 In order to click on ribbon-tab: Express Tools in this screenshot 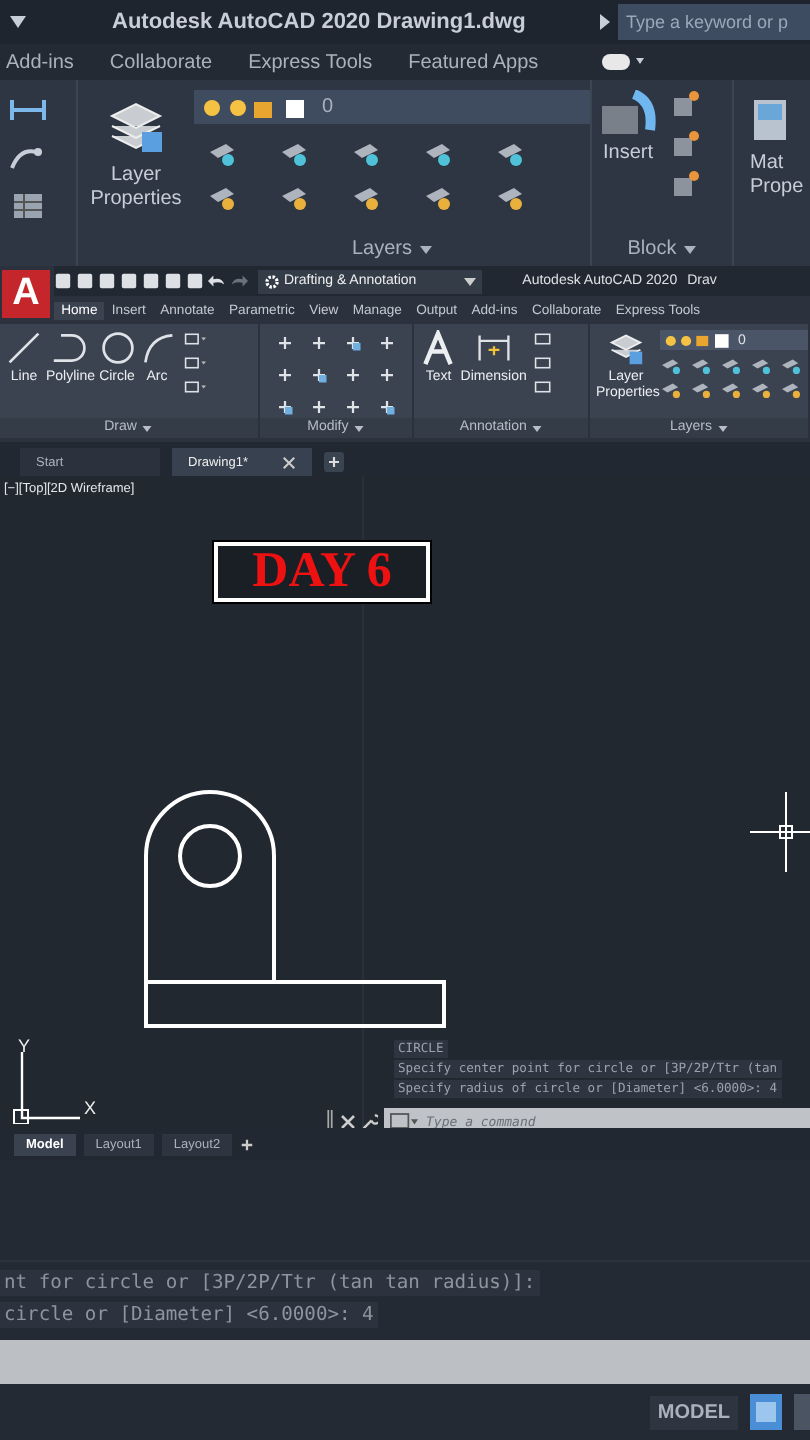, I will do `click(310, 62)`.